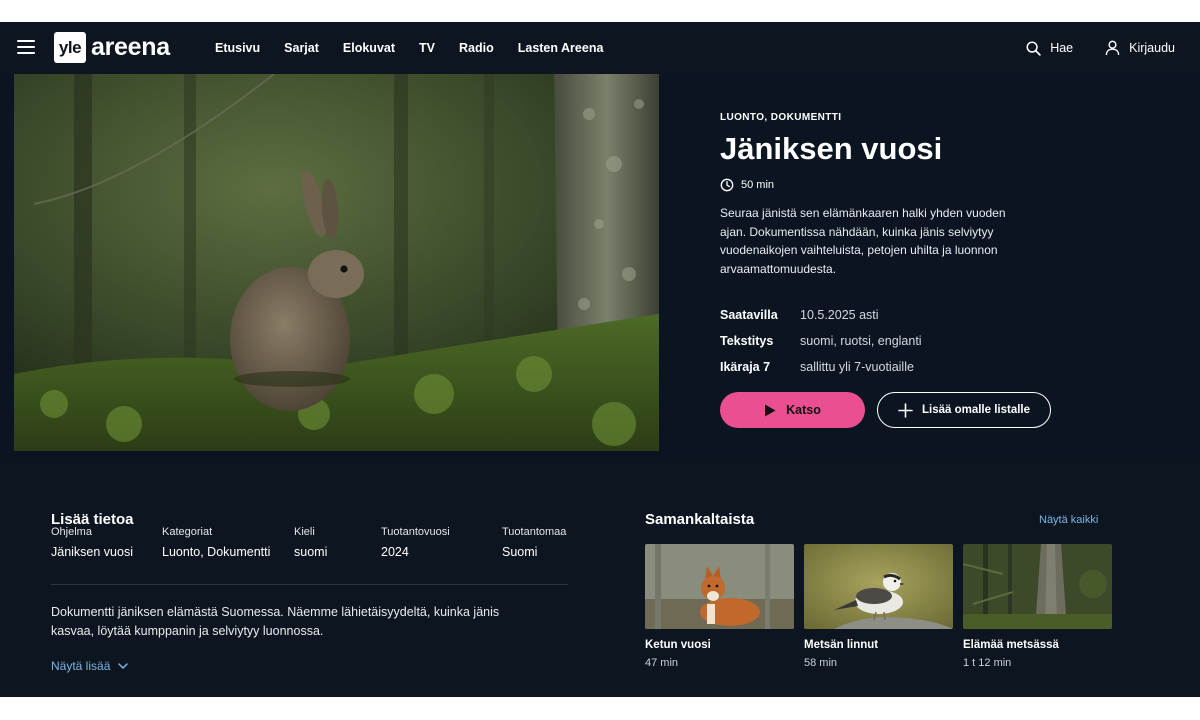  Describe the element at coordinates (878, 586) in the screenshot. I see `thumbnail-bird` at that location.